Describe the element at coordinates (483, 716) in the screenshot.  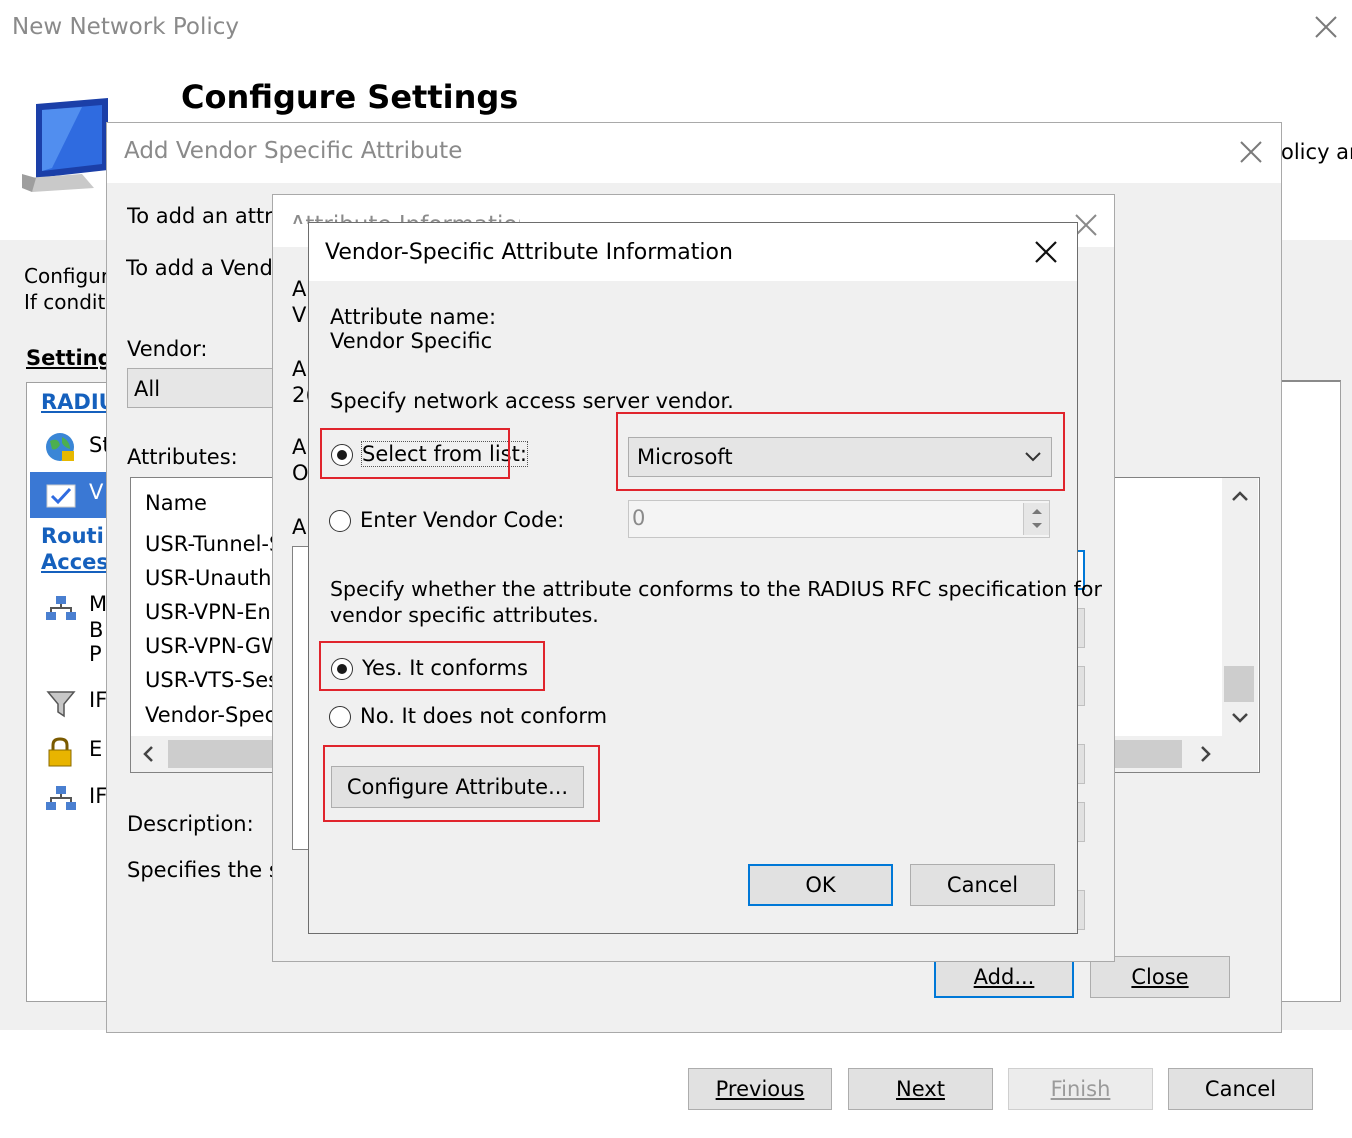
I see `no-conforms-label: No. It does not conform` at that location.